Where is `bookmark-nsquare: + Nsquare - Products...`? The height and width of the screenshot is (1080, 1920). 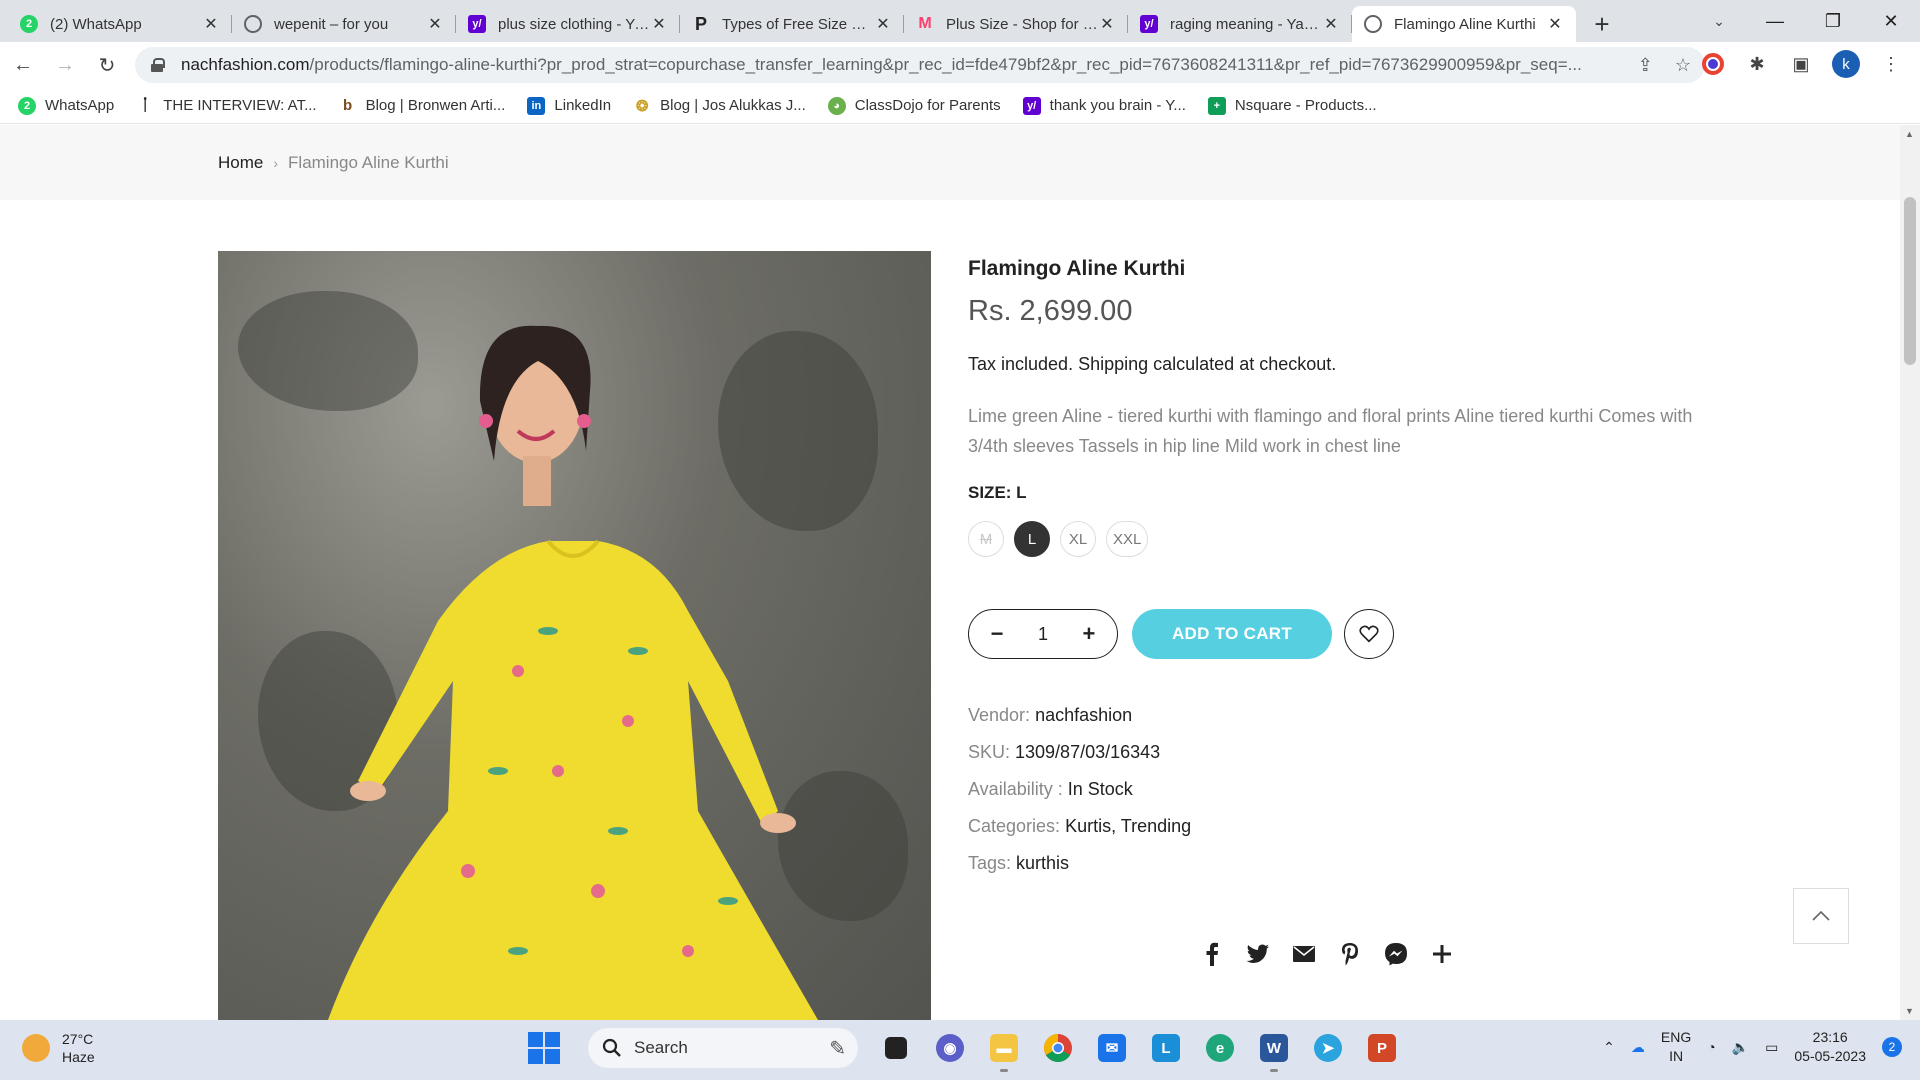
bookmark-nsquare: + Nsquare - Products... is located at coordinates (1292, 105).